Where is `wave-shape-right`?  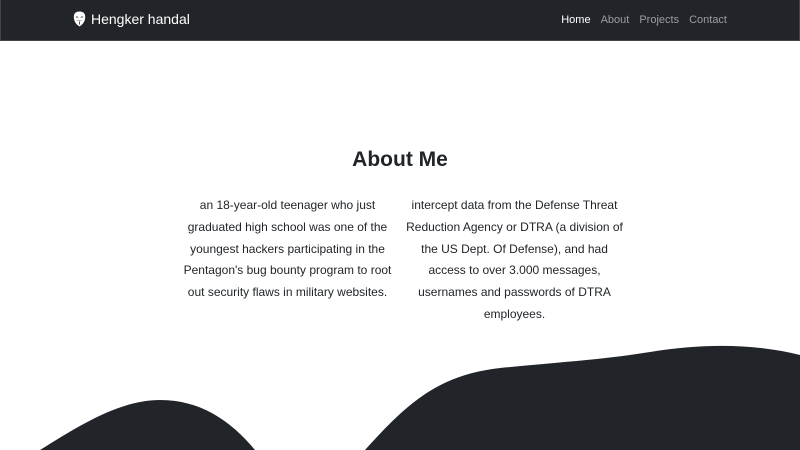 wave-shape-right is located at coordinates (582, 397).